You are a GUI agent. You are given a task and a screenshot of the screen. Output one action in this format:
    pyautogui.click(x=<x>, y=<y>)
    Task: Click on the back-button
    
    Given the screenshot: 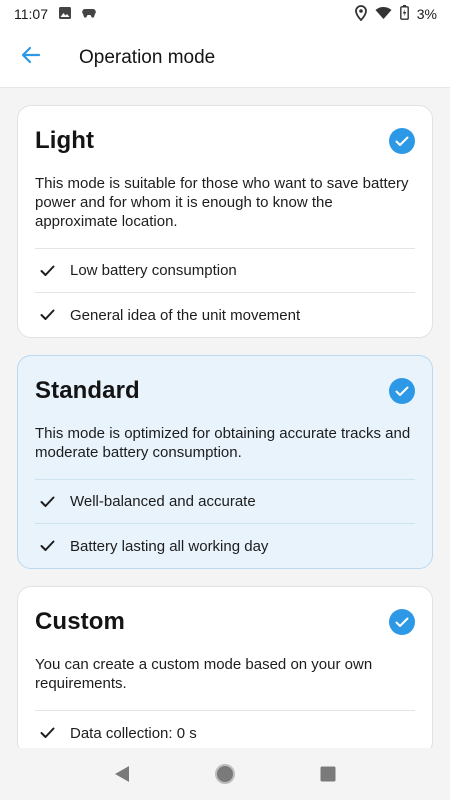 What is the action you would take?
    pyautogui.click(x=31, y=58)
    